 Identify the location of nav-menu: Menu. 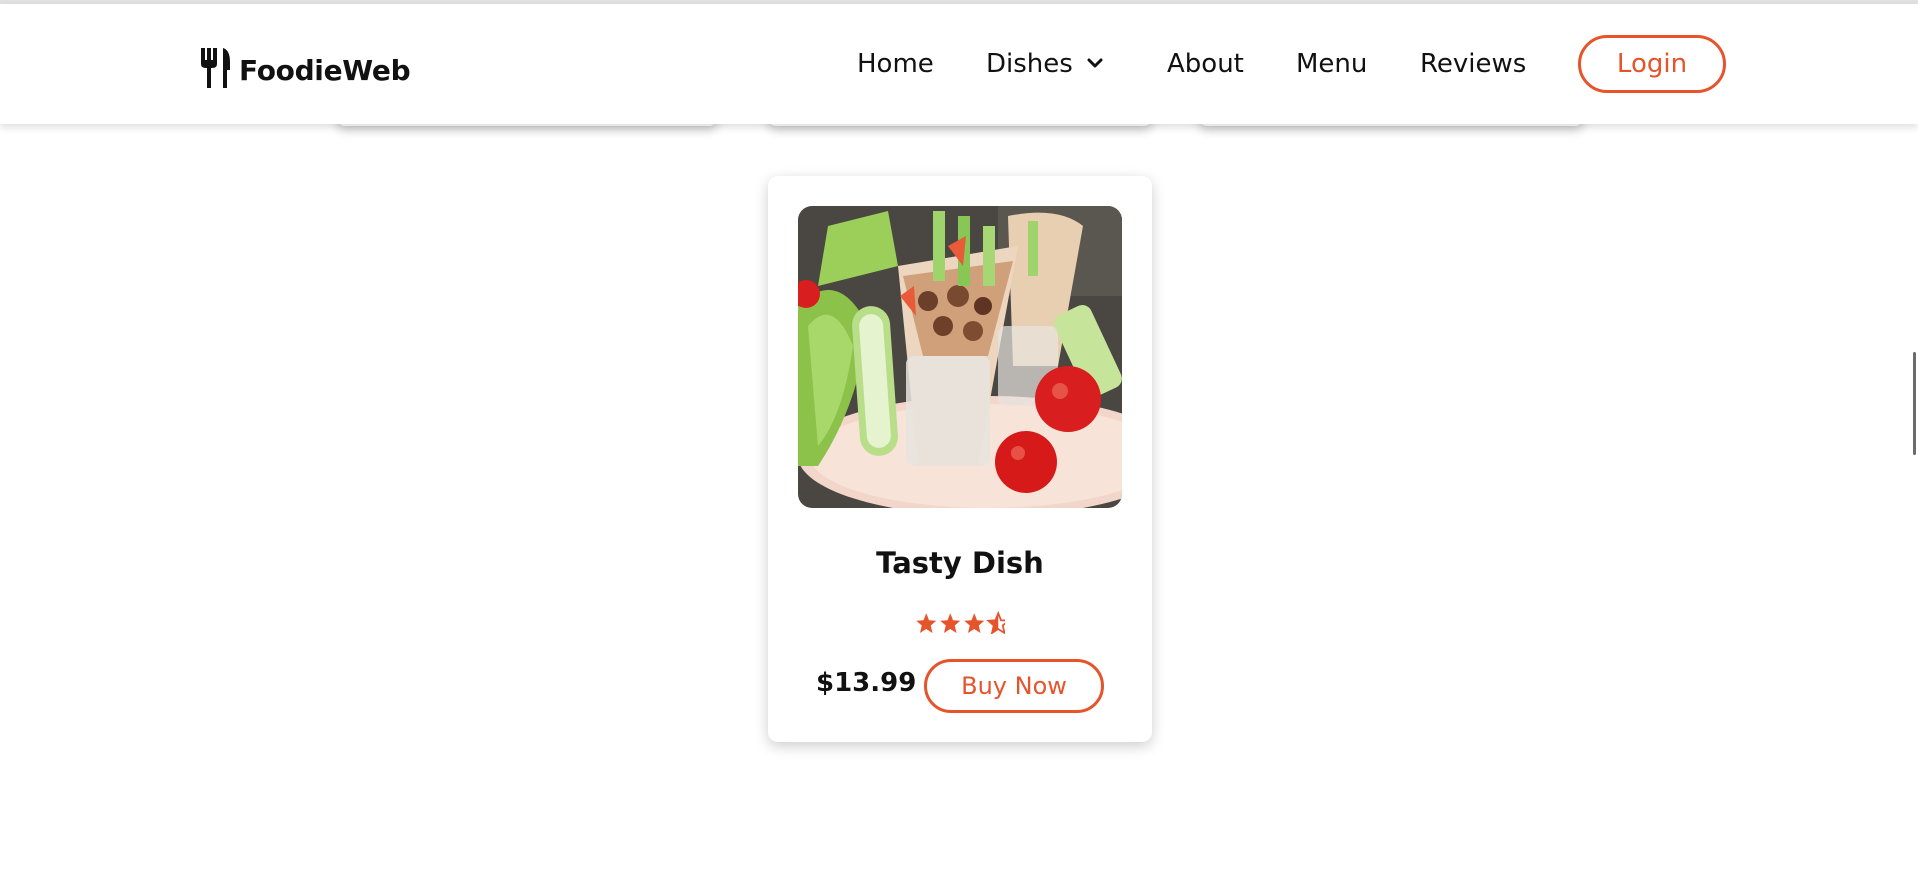
(1331, 64).